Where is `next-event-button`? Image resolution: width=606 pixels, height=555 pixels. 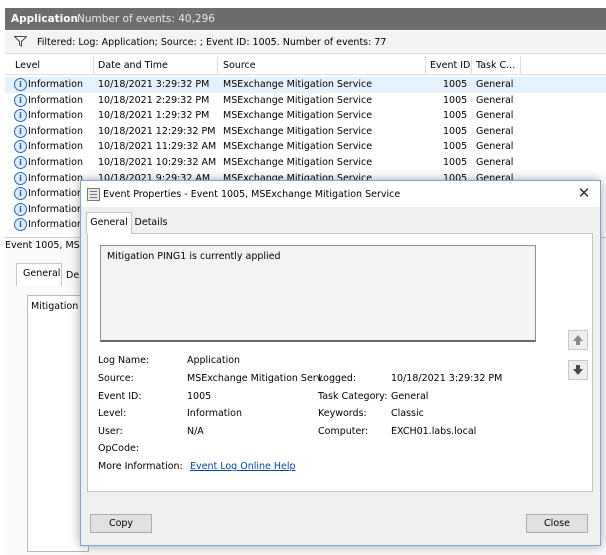 next-event-button is located at coordinates (578, 370).